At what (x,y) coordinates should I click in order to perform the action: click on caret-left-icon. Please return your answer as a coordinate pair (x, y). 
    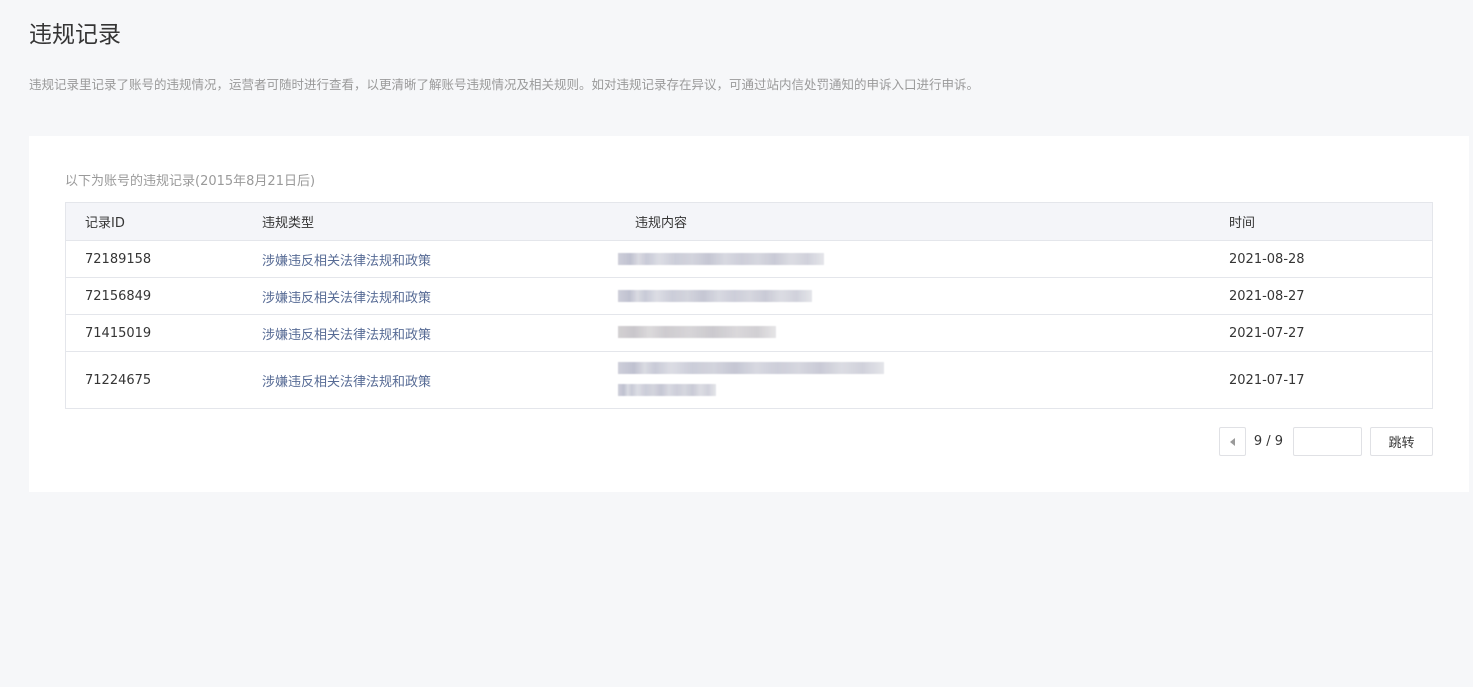
    Looking at the image, I should click on (1232, 441).